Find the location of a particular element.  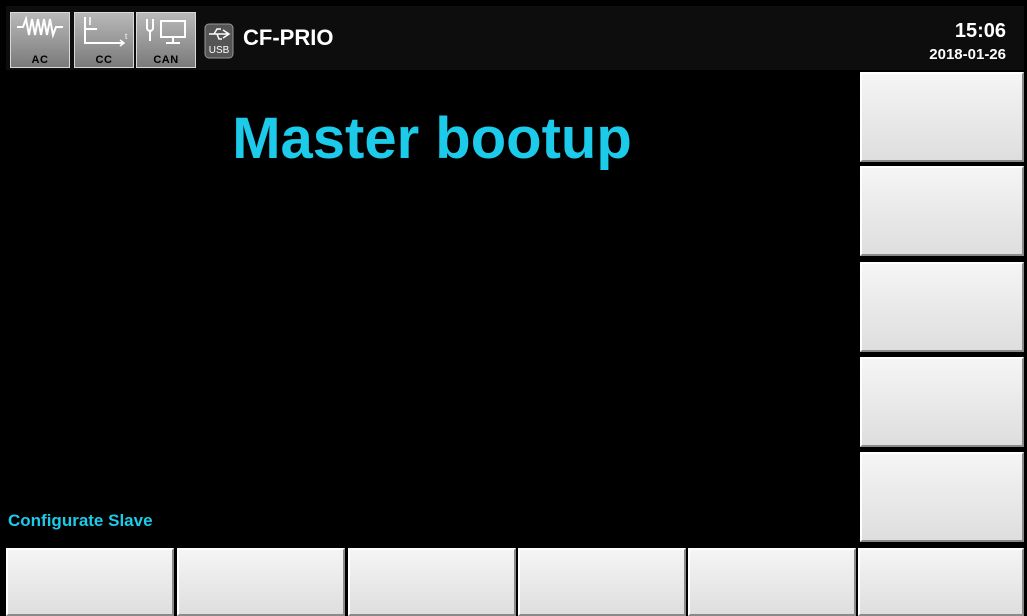

ac-mode-indicator: AC is located at coordinates (40, 40).